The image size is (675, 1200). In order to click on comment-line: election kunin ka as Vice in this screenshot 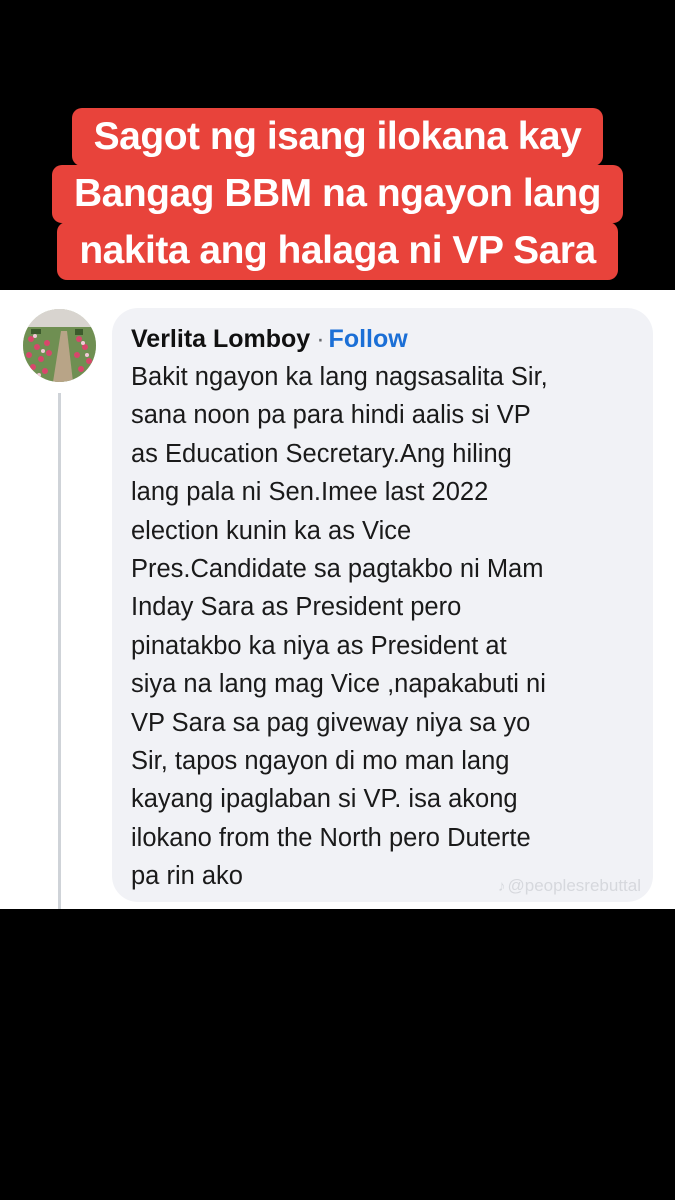, I will do `click(271, 530)`.